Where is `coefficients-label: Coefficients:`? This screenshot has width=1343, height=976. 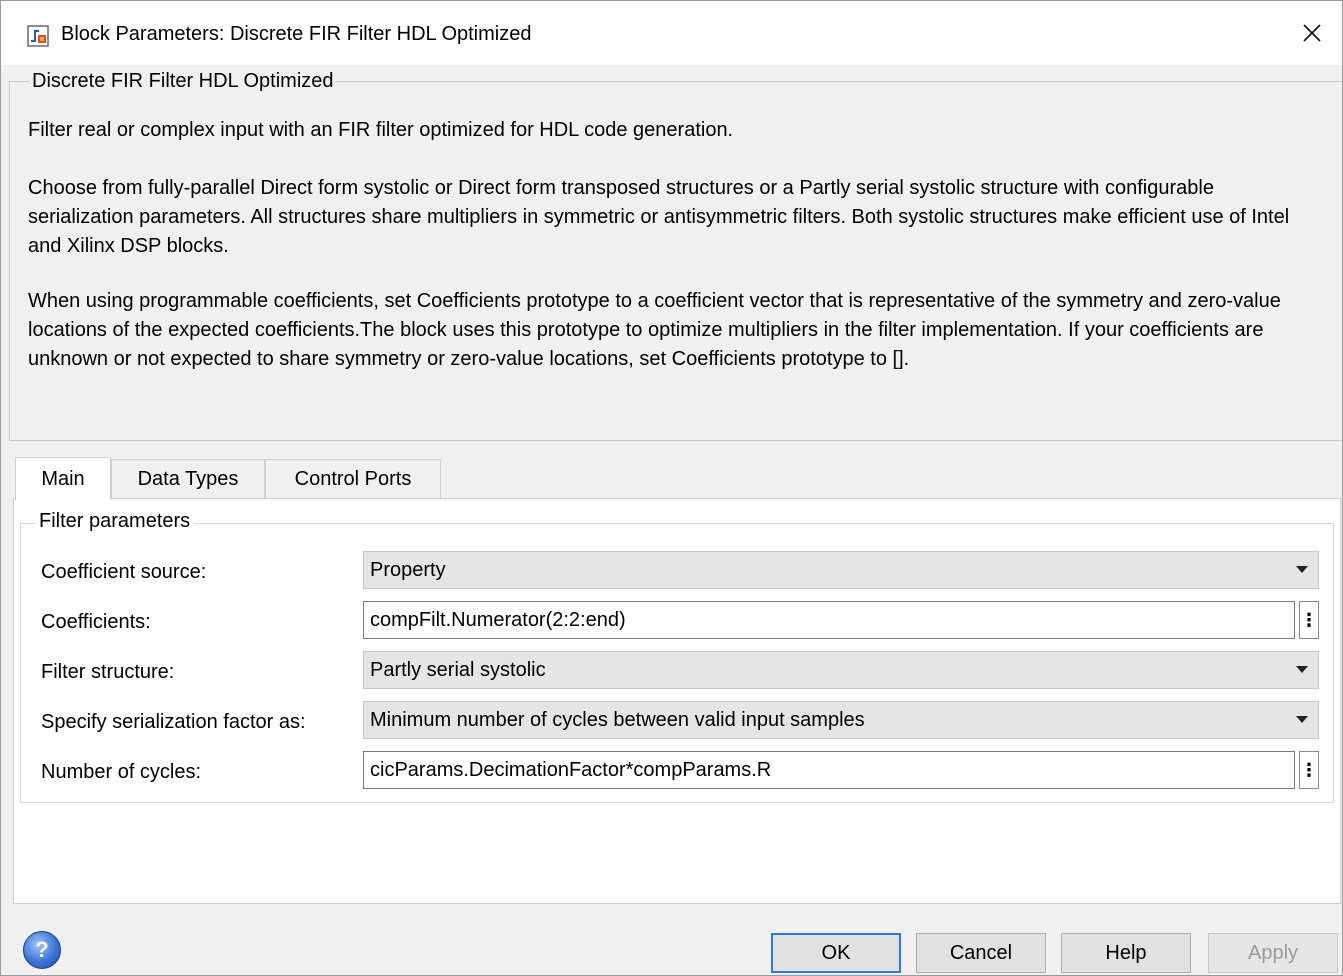
coefficients-label: Coefficients: is located at coordinates (96, 622).